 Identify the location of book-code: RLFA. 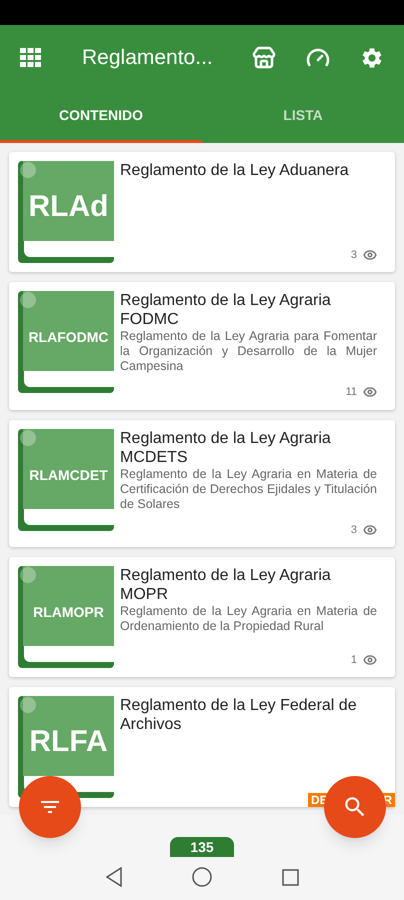
(68, 742).